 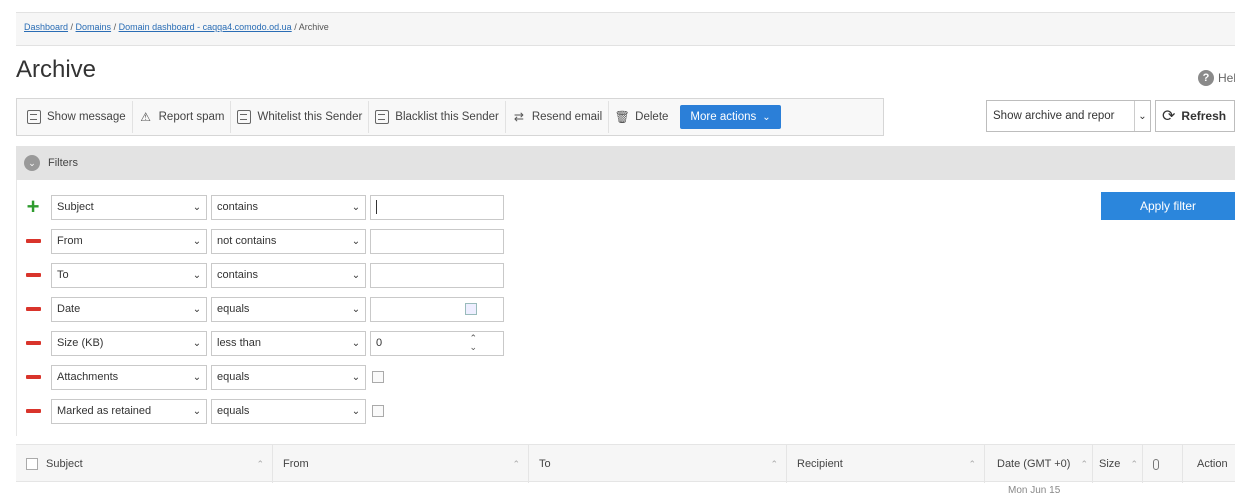 What do you see at coordinates (1034, 464) in the screenshot?
I see `column-date-label: Date (GMT +0)` at bounding box center [1034, 464].